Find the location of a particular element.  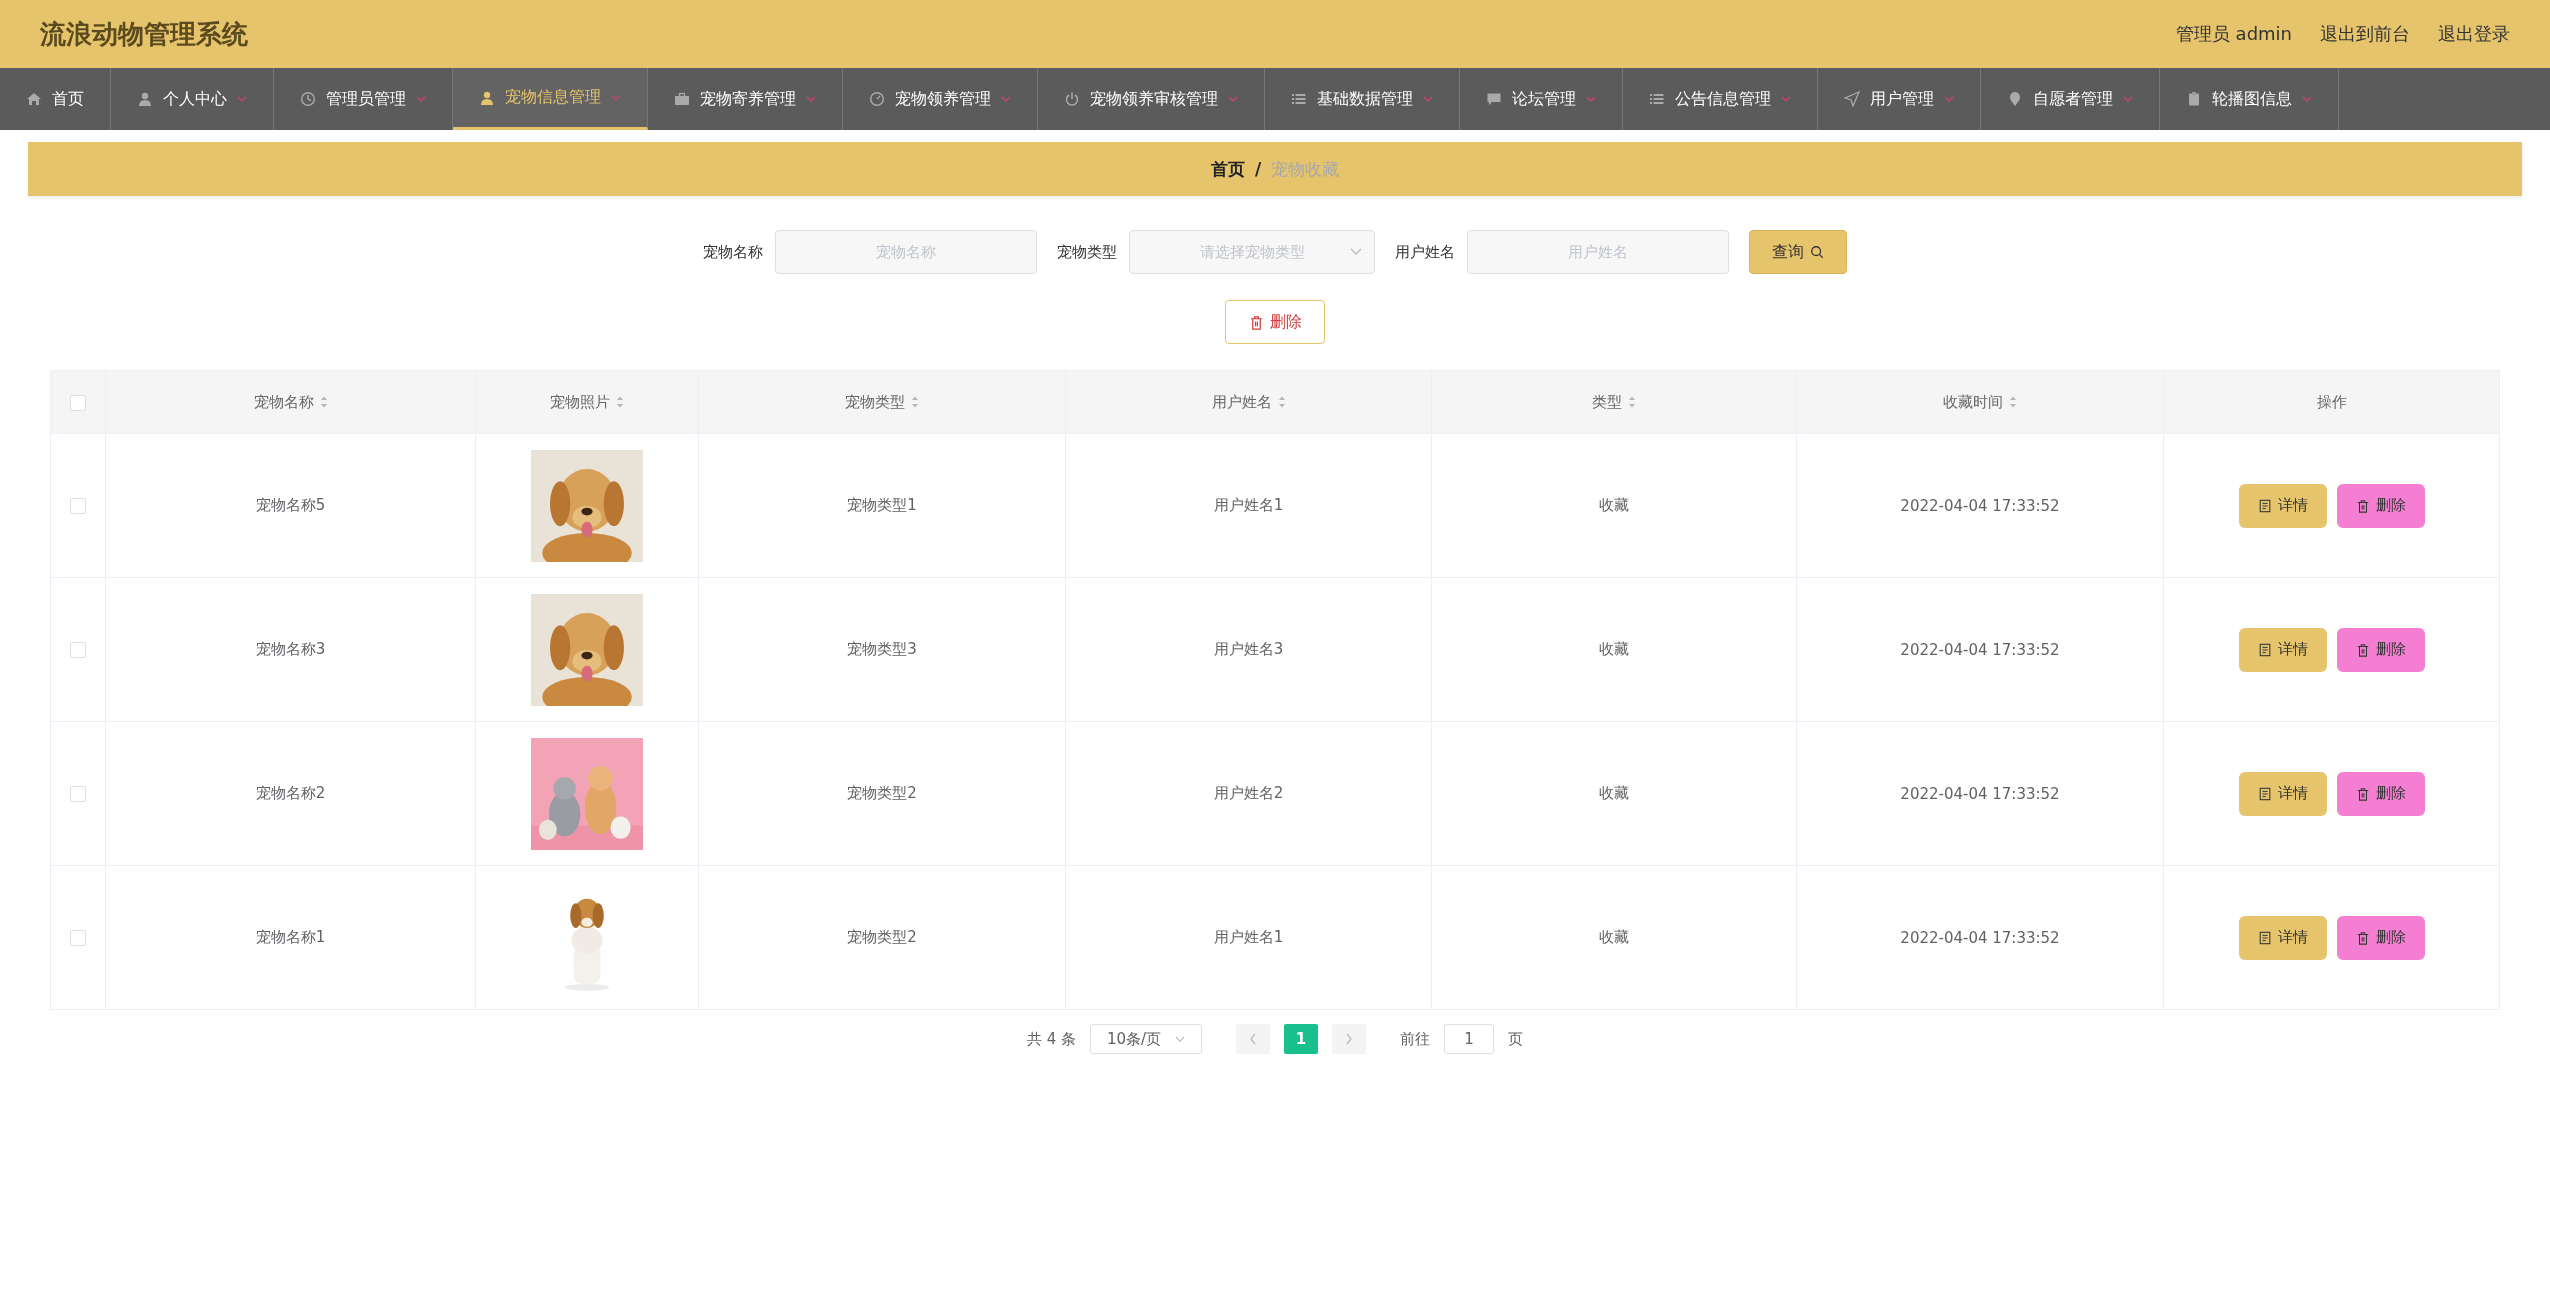

nav-tab: 首页 is located at coordinates (55, 99).